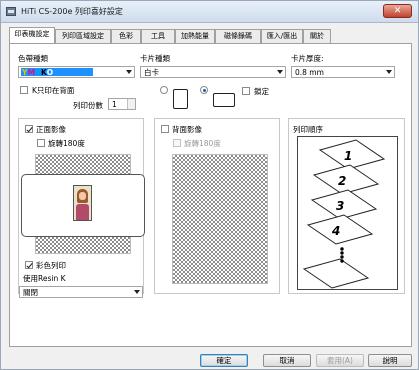 The width and height of the screenshot is (419, 370). Describe the element at coordinates (151, 72) in the screenshot. I see `card-type-value: 白卡` at that location.